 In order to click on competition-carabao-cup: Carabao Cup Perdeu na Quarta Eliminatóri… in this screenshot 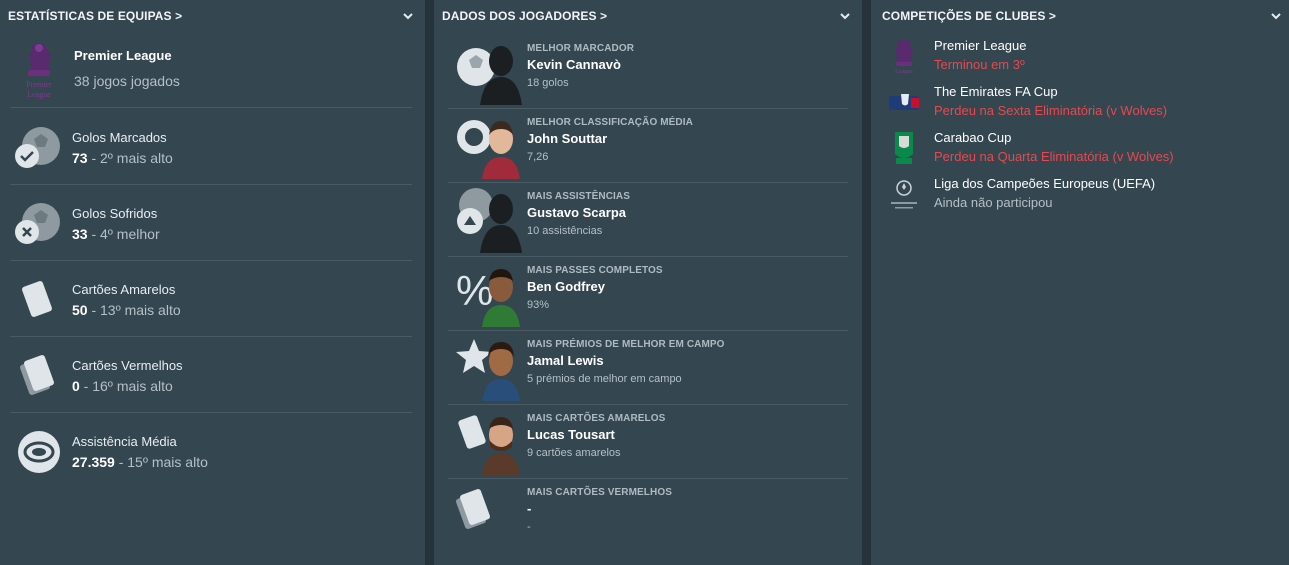, I will do `click(1083, 151)`.